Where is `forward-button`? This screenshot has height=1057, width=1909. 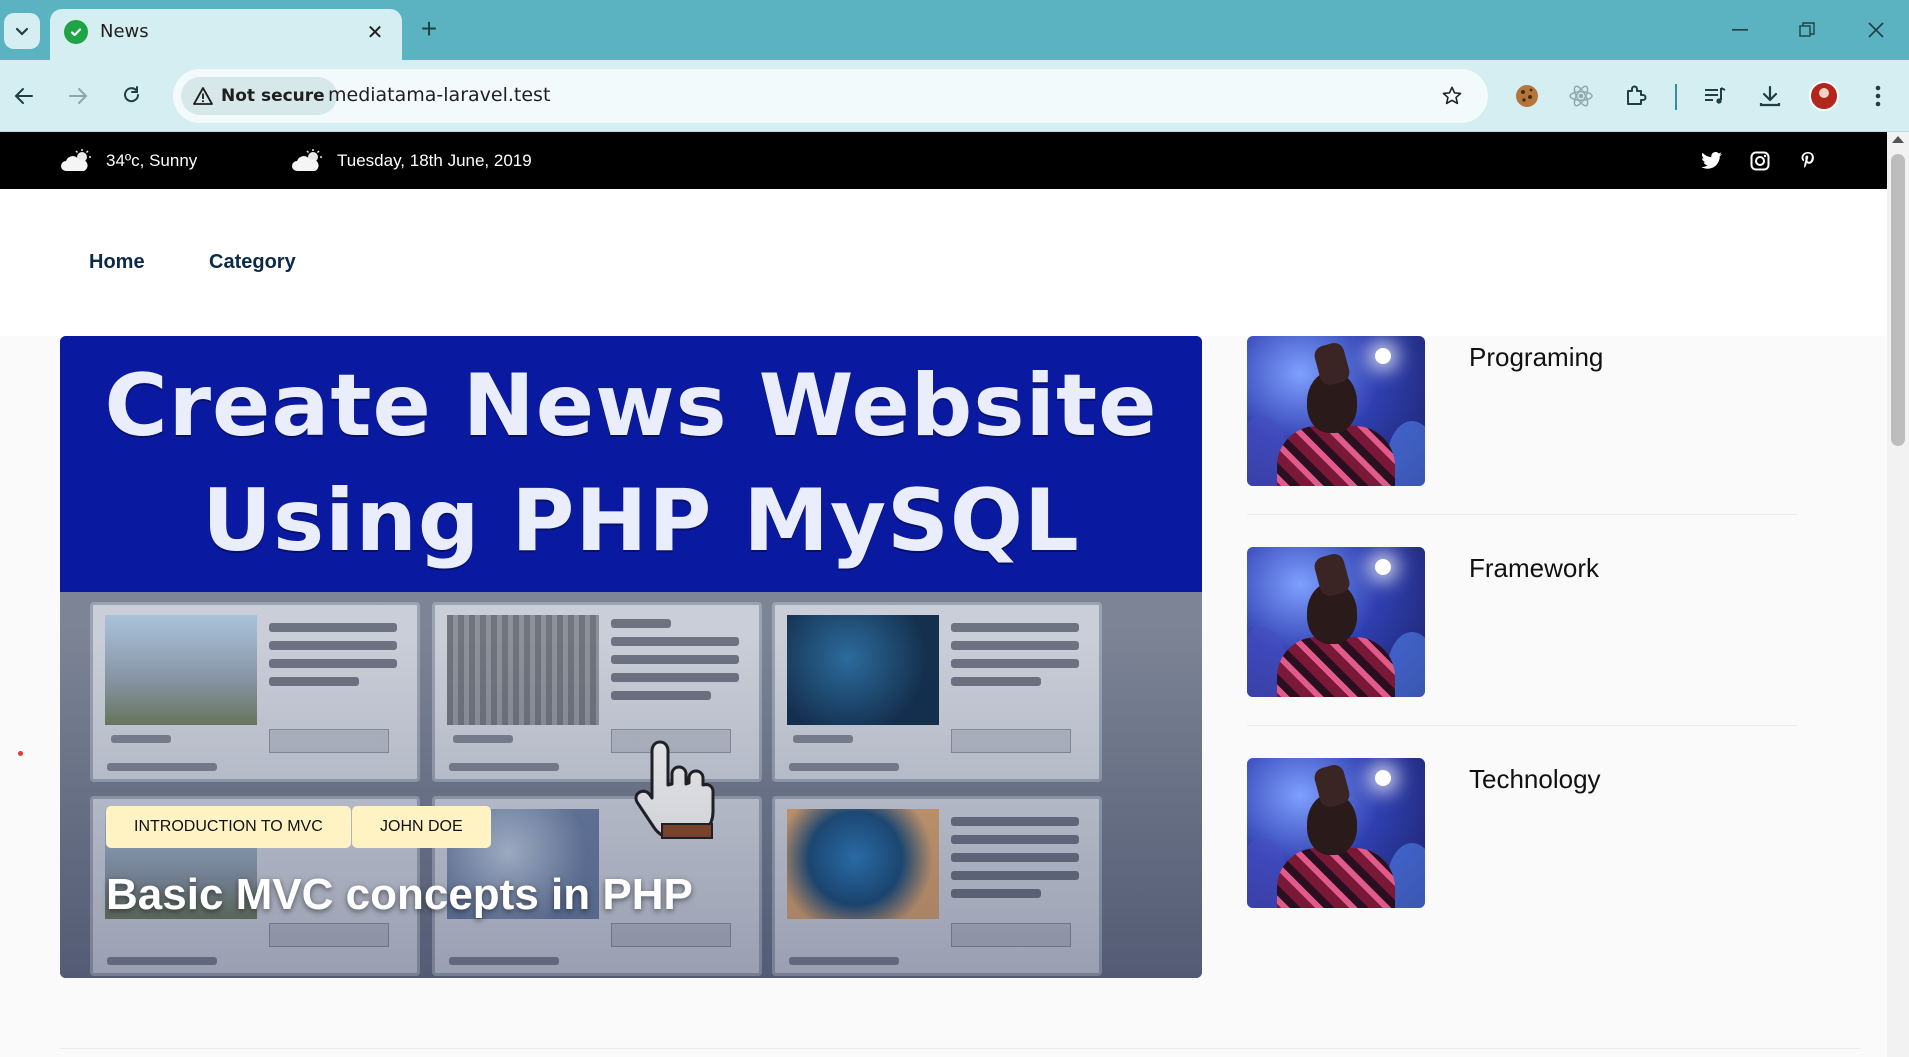 forward-button is located at coordinates (78, 96).